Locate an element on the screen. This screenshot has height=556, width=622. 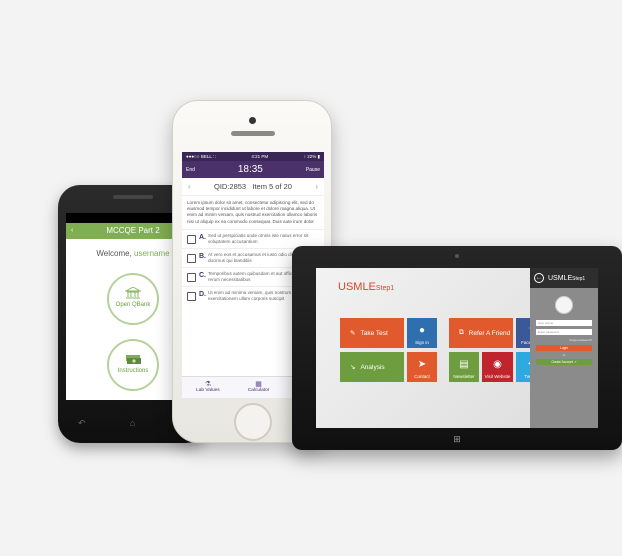
contact-tile: ➤ Contact is located at coordinates (422, 367).